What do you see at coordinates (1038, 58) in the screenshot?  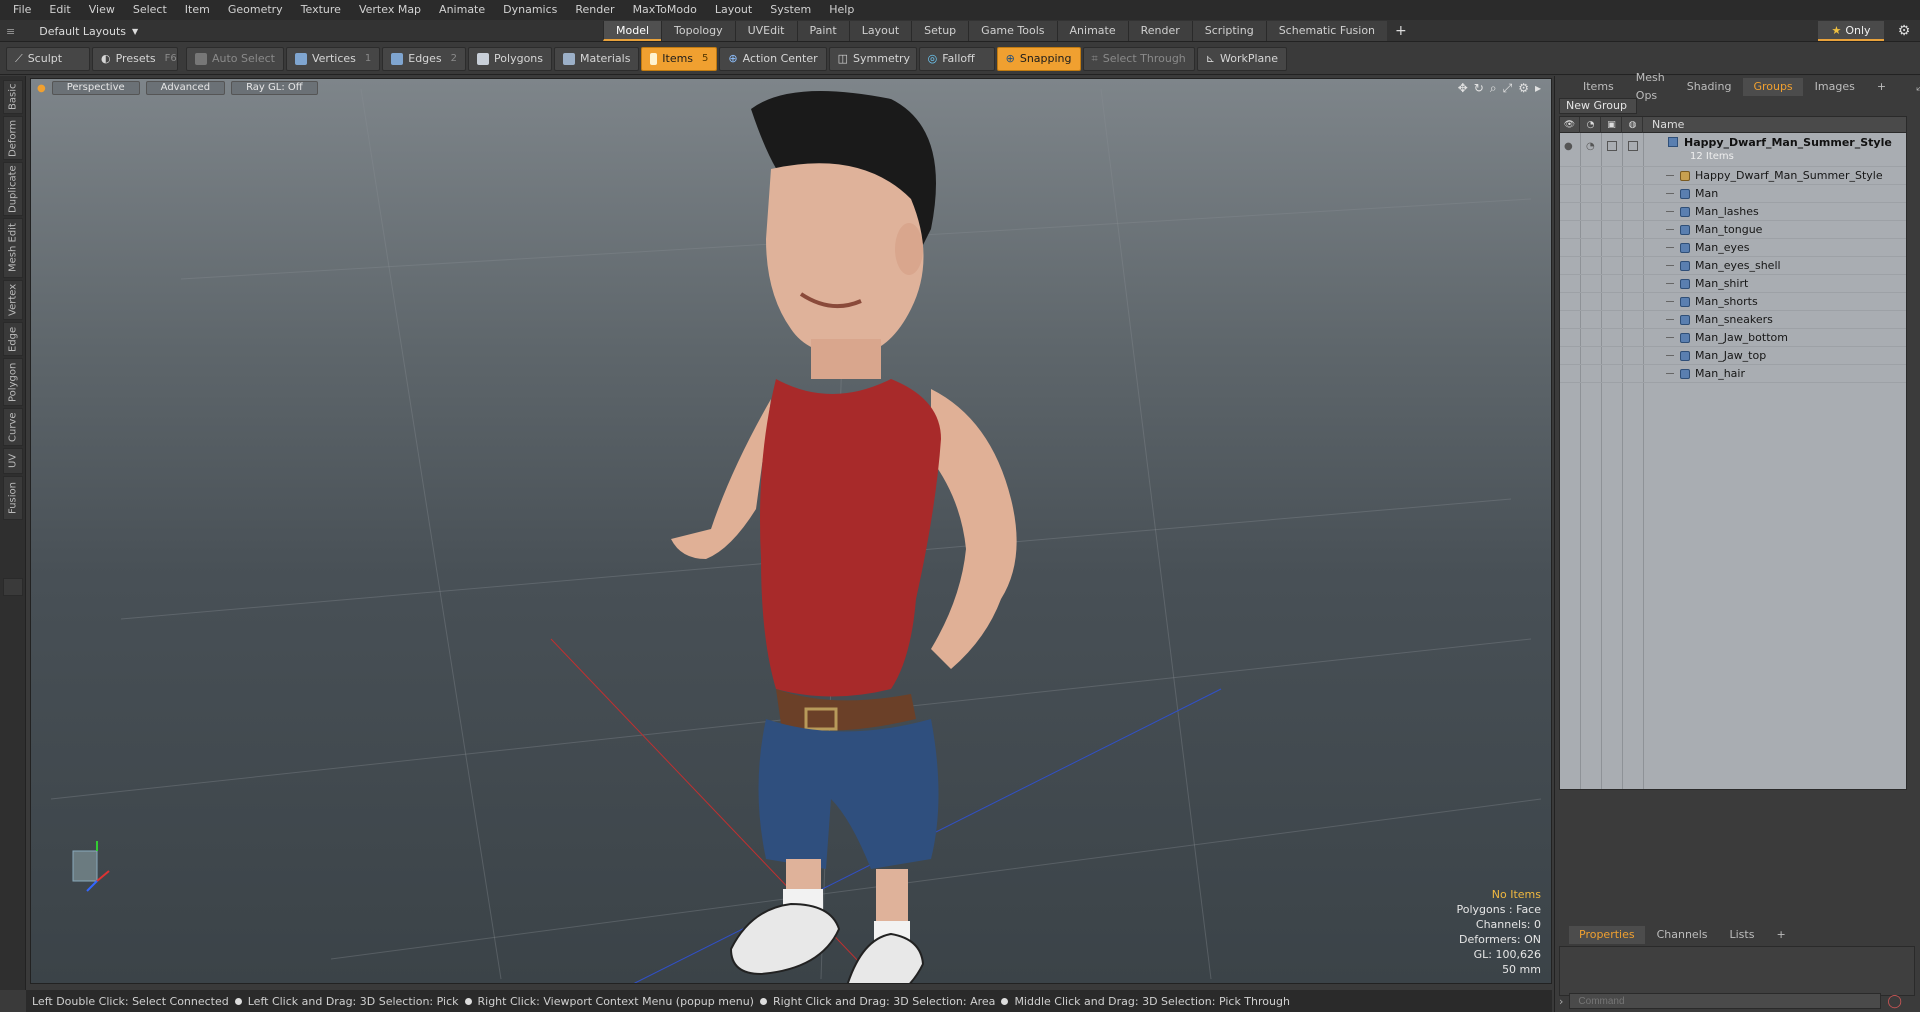 I see `snapping-button: ⊕ Snapping` at bounding box center [1038, 58].